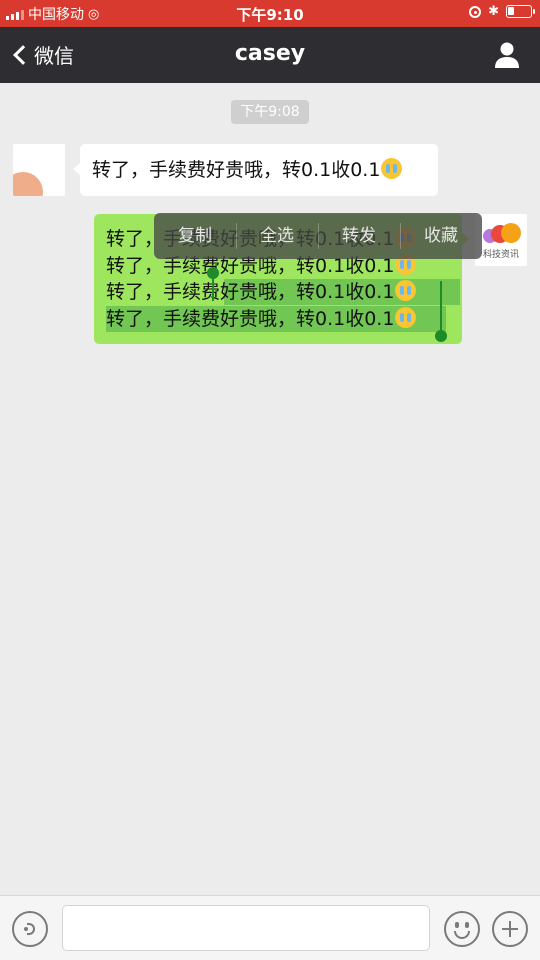  What do you see at coordinates (501, 240) in the screenshot?
I see `my-avatar: 科技资讯` at bounding box center [501, 240].